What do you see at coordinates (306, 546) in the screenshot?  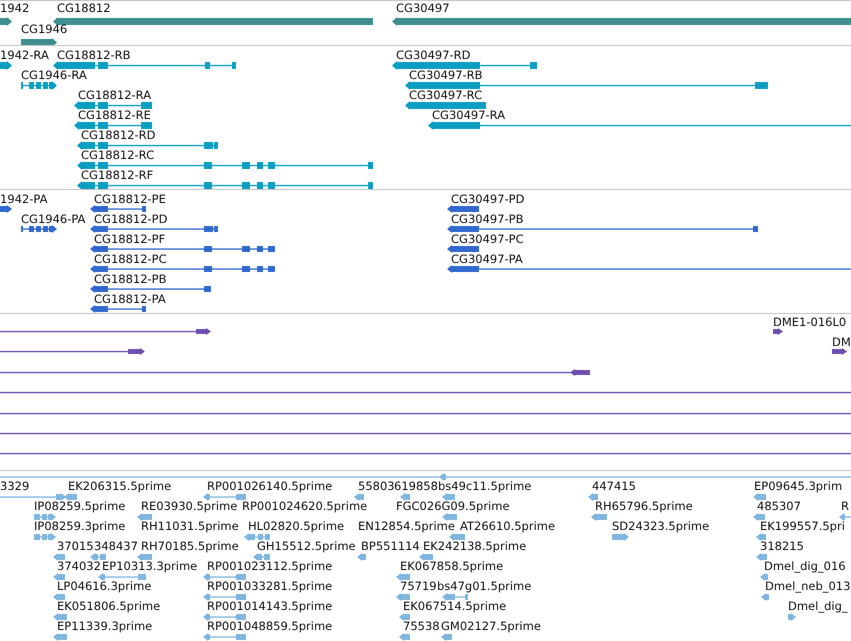 I see `feature-label: GH15512.5prime` at bounding box center [306, 546].